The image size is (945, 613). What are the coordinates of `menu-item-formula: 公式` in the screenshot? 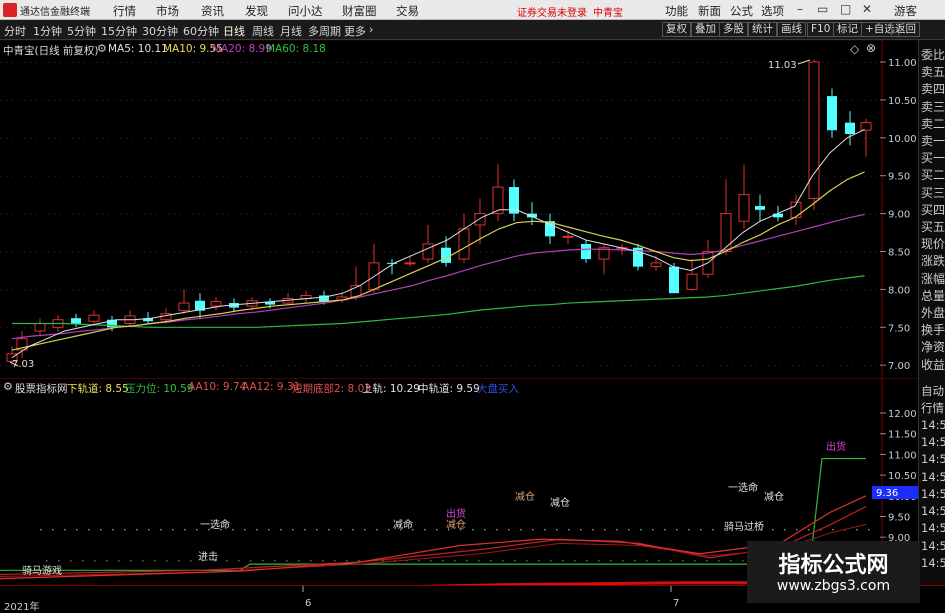 It's located at (741, 11).